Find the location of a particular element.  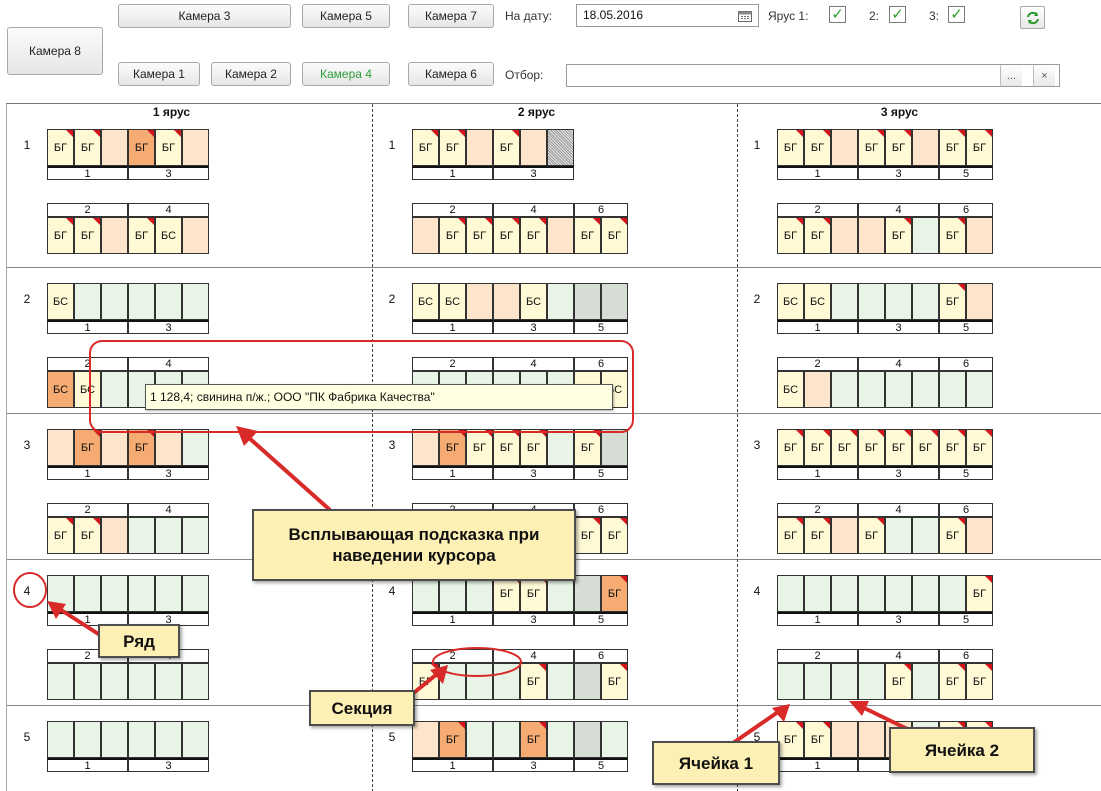

camera-4-button: Камера 4 is located at coordinates (346, 74).